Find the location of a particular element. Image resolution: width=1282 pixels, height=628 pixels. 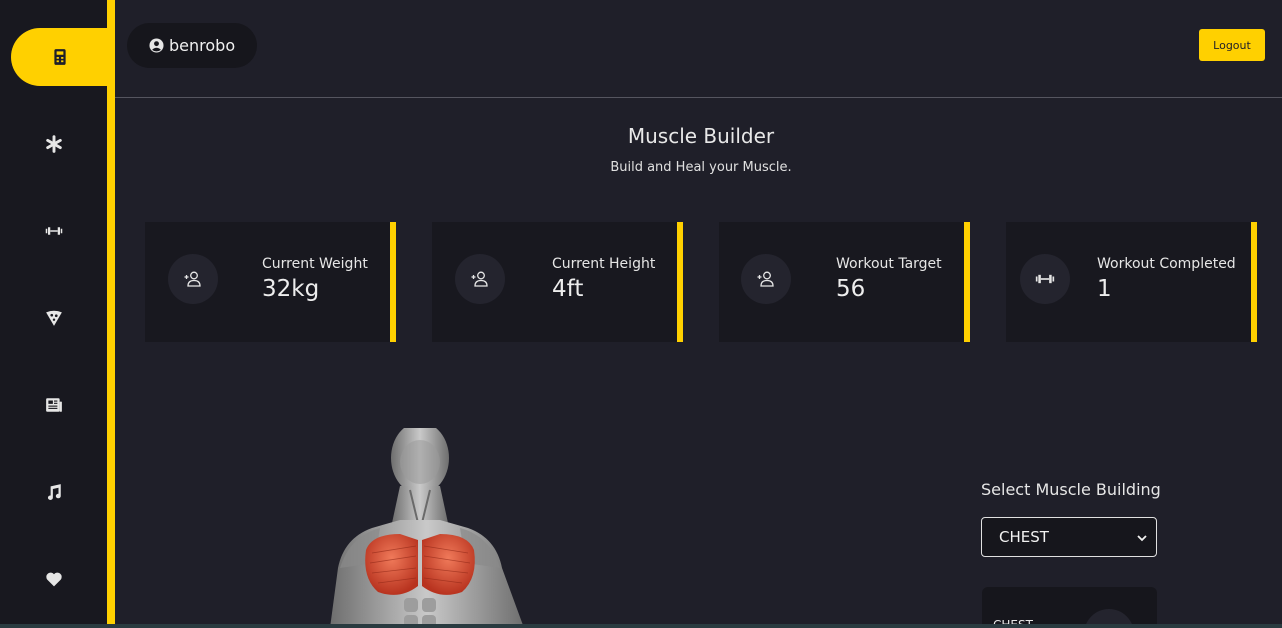

stat-value: 32kg is located at coordinates (291, 289).